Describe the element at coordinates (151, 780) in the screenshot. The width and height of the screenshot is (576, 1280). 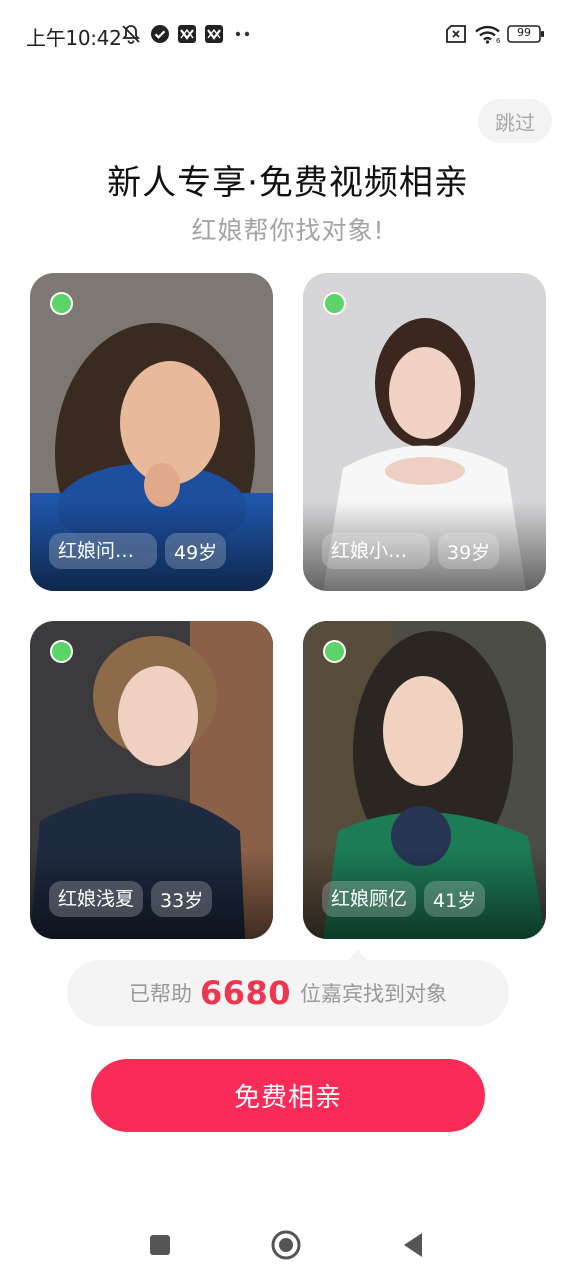
I see `matchmaker-card: 红娘浅夏 33岁` at that location.